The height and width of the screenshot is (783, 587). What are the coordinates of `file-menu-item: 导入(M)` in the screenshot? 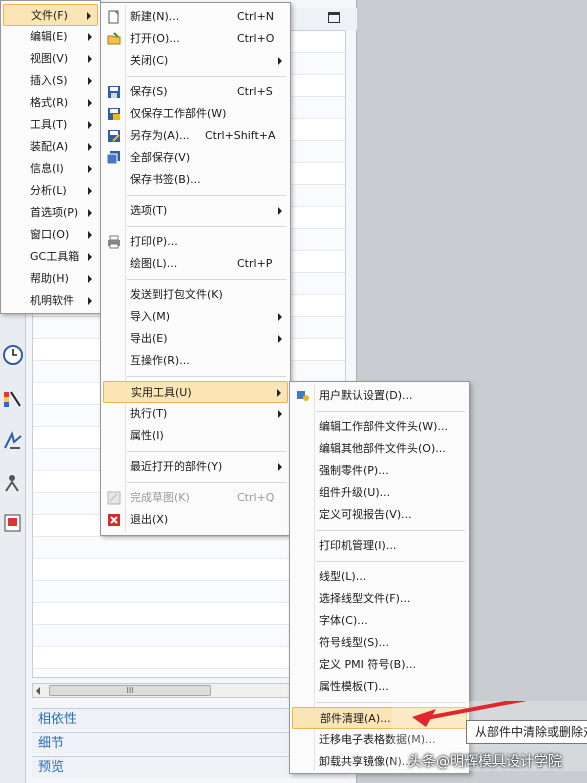 It's located at (195, 317).